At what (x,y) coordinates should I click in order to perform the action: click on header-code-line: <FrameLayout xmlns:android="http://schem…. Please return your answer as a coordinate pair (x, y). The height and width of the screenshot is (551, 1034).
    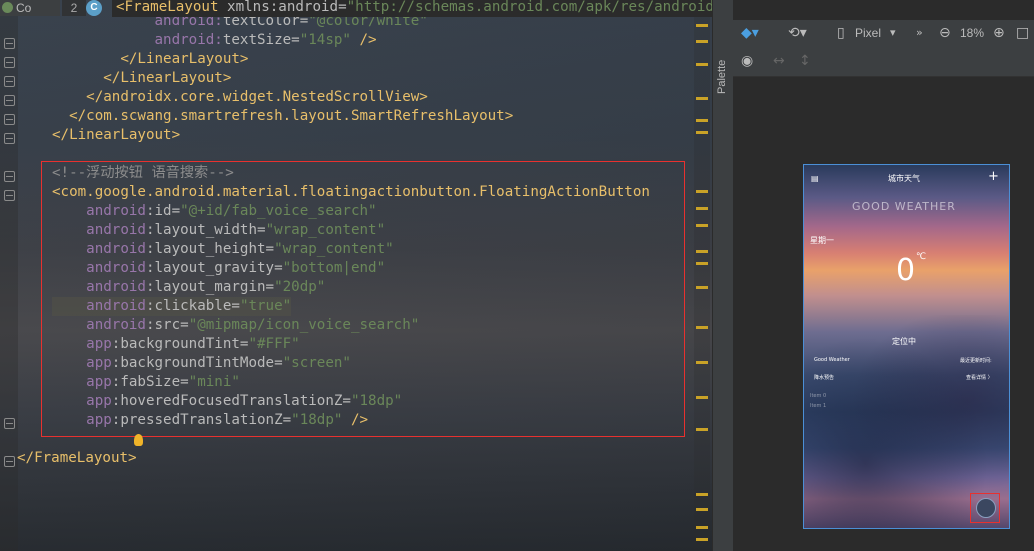
    Looking at the image, I should click on (412, 8).